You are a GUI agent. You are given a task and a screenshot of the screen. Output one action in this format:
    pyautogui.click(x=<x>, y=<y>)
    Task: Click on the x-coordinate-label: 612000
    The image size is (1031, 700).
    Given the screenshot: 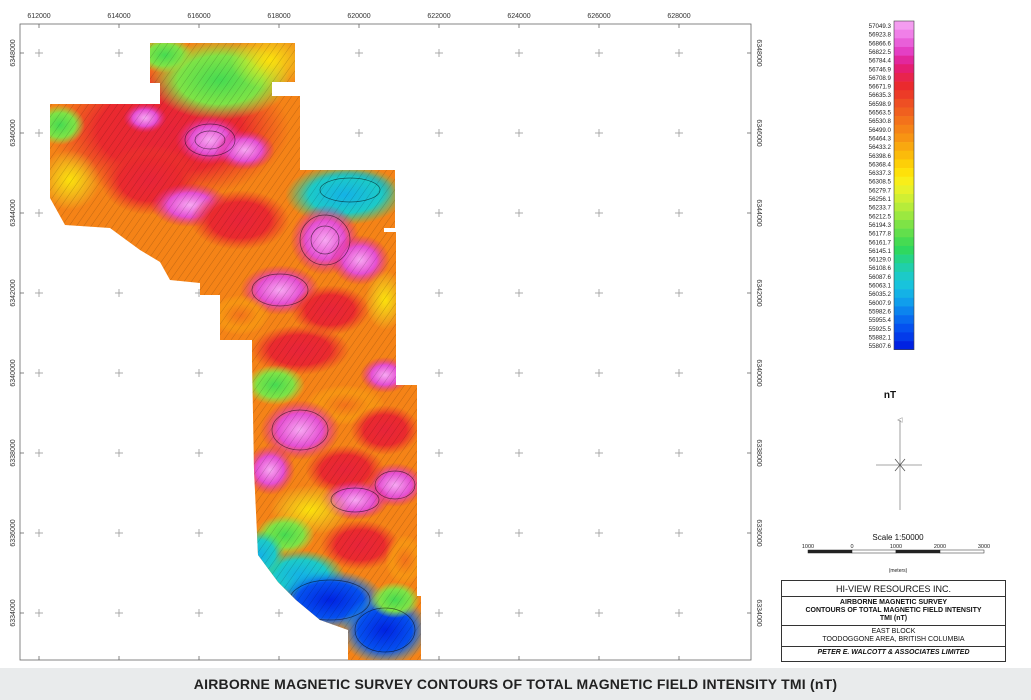 What is the action you would take?
    pyautogui.click(x=38, y=16)
    